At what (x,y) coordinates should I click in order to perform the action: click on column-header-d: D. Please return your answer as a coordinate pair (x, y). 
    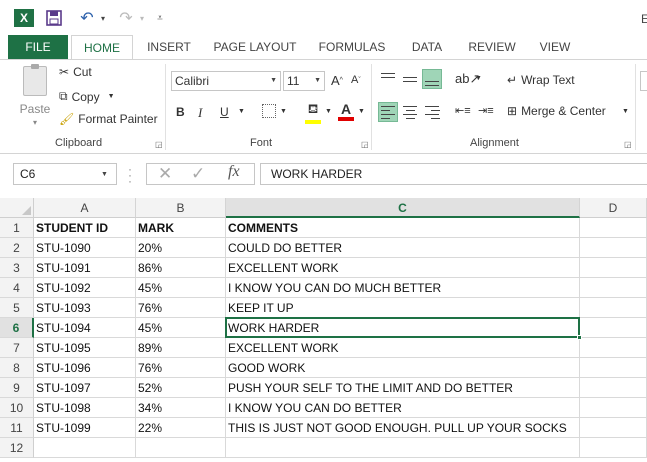
    Looking at the image, I should click on (613, 208).